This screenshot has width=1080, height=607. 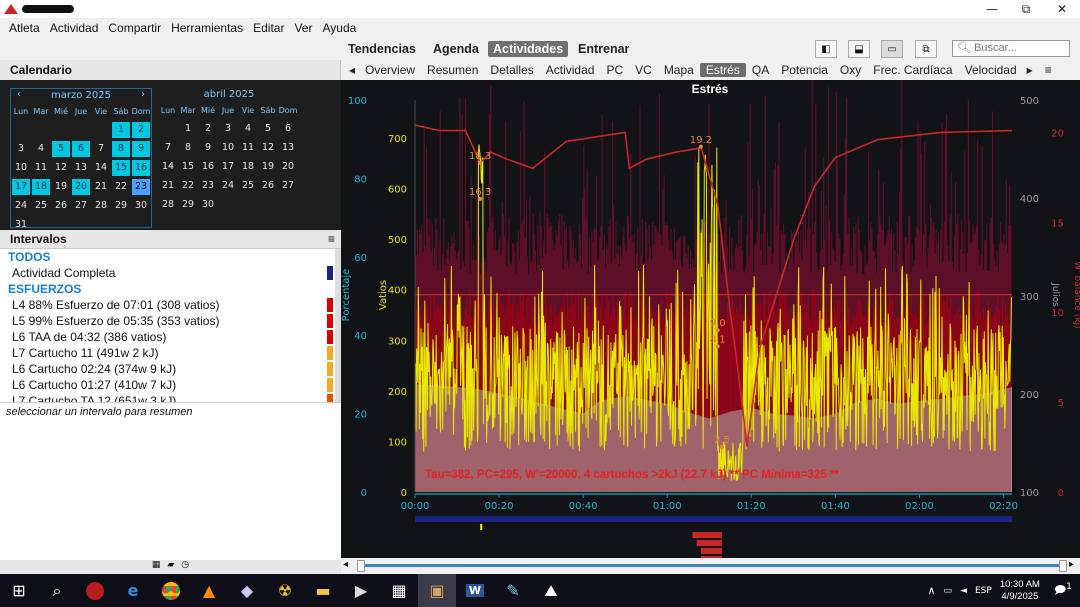 What do you see at coordinates (170, 567) in the screenshot?
I see `folder-icon: ▰` at bounding box center [170, 567].